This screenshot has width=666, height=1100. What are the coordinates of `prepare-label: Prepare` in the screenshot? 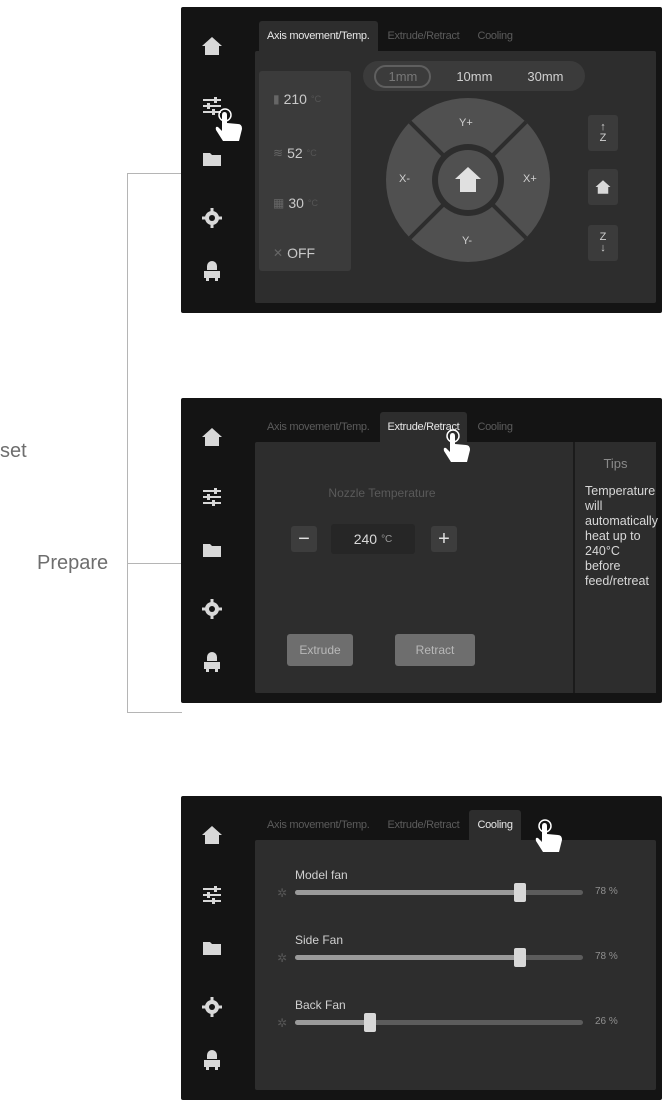 It's located at (73, 563).